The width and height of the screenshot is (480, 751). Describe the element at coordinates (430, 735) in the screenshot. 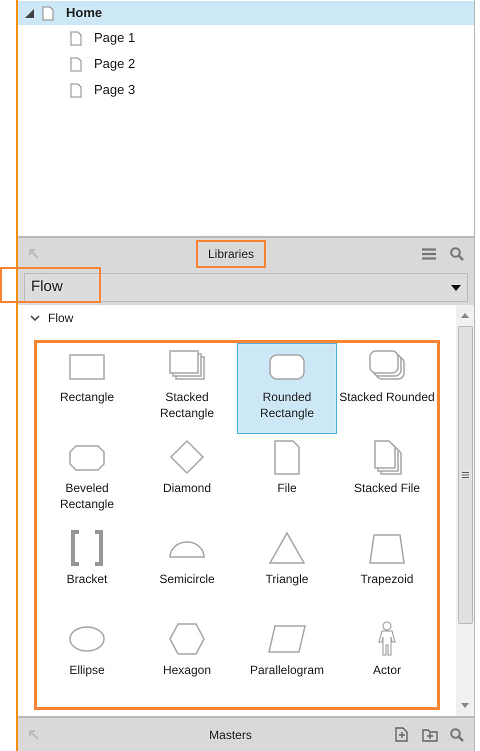

I see `add-folder-icon` at that location.